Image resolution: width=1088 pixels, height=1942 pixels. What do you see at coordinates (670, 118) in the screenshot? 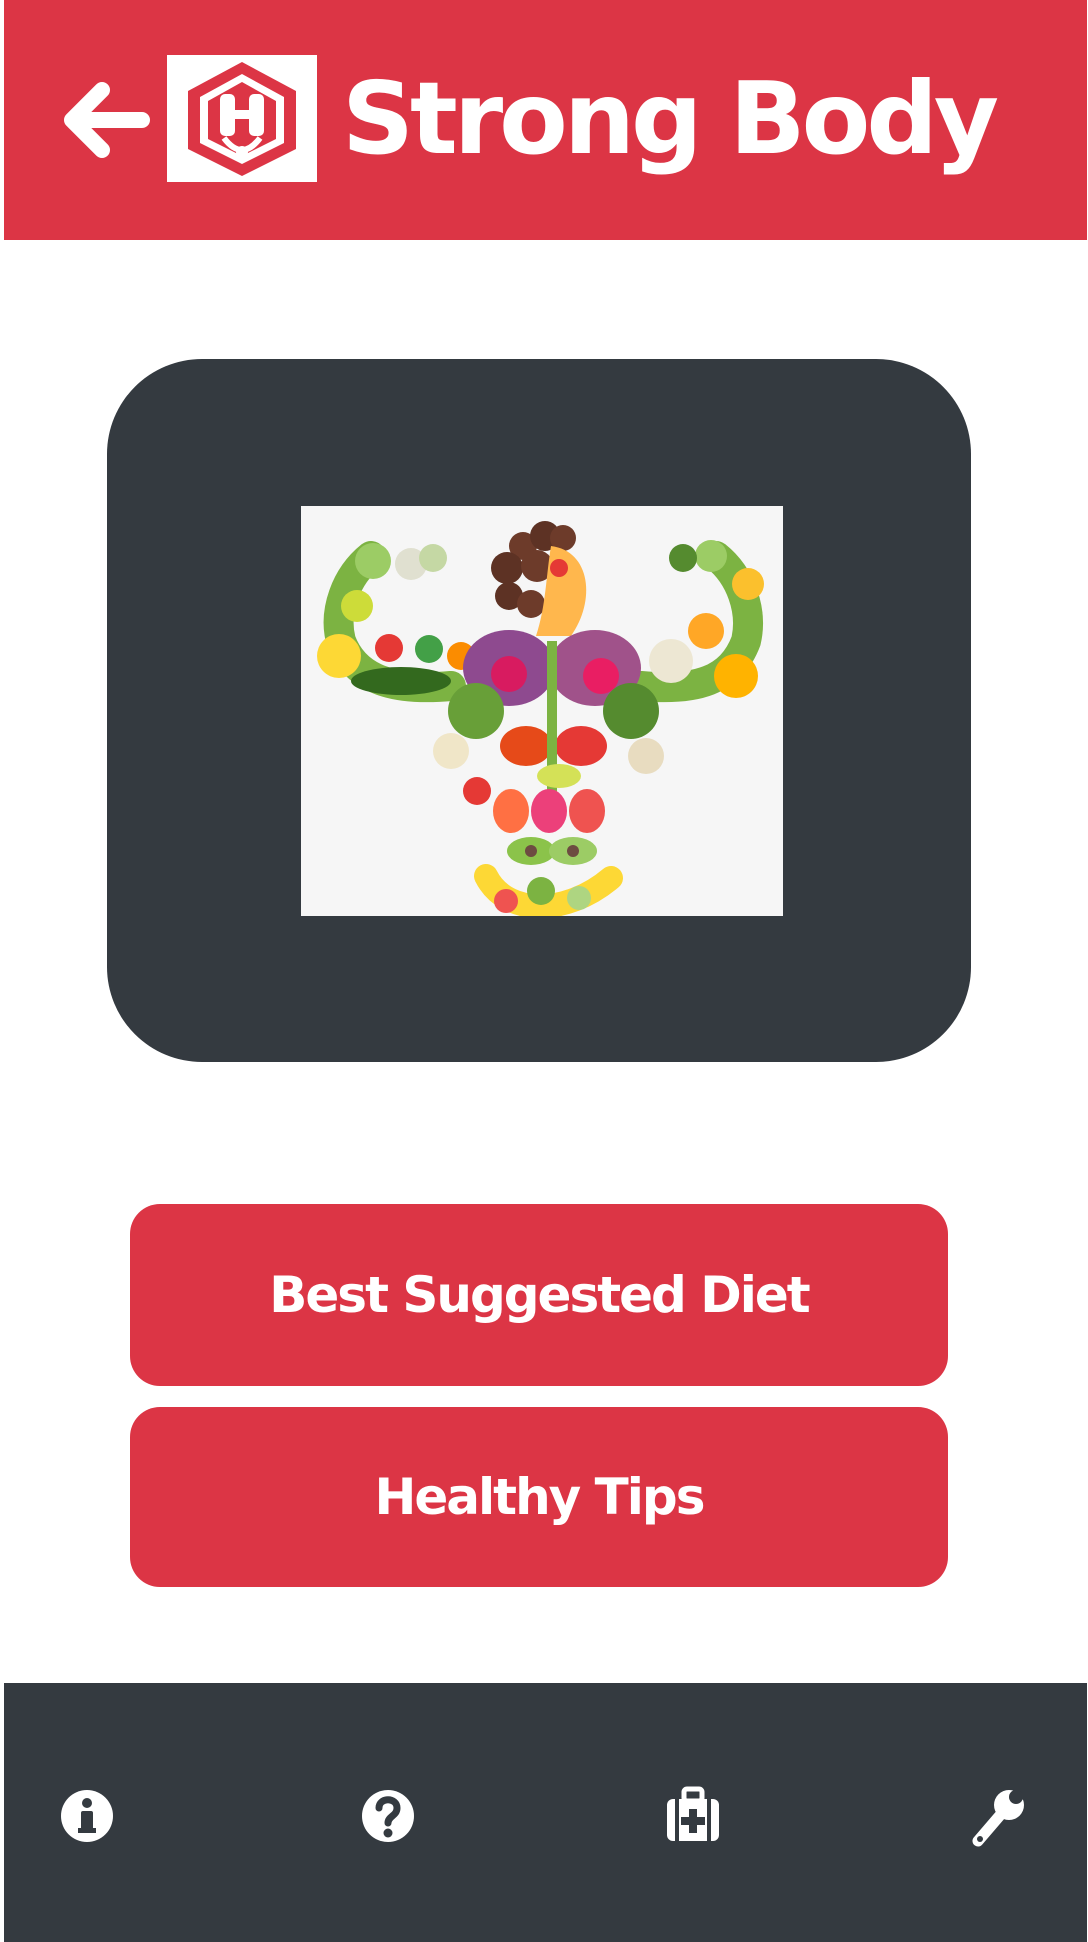
I see `app-title: Strong Body` at bounding box center [670, 118].